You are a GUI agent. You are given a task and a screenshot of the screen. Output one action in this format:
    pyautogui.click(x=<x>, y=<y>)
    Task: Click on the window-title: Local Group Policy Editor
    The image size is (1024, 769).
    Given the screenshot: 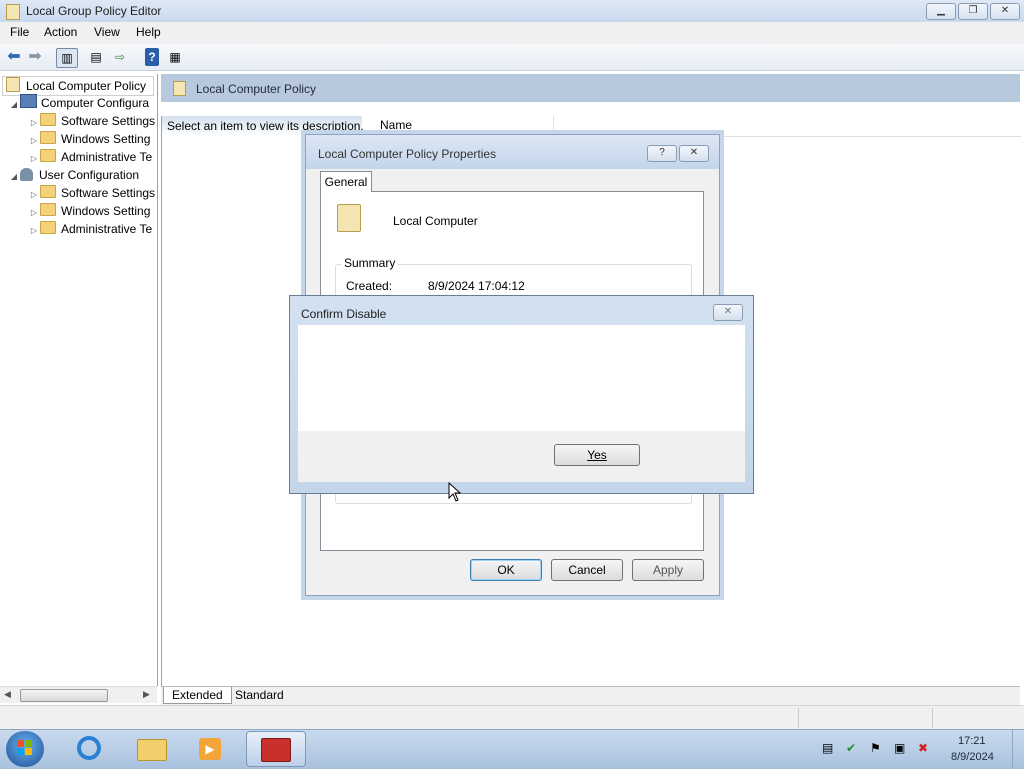 What is the action you would take?
    pyautogui.click(x=94, y=11)
    